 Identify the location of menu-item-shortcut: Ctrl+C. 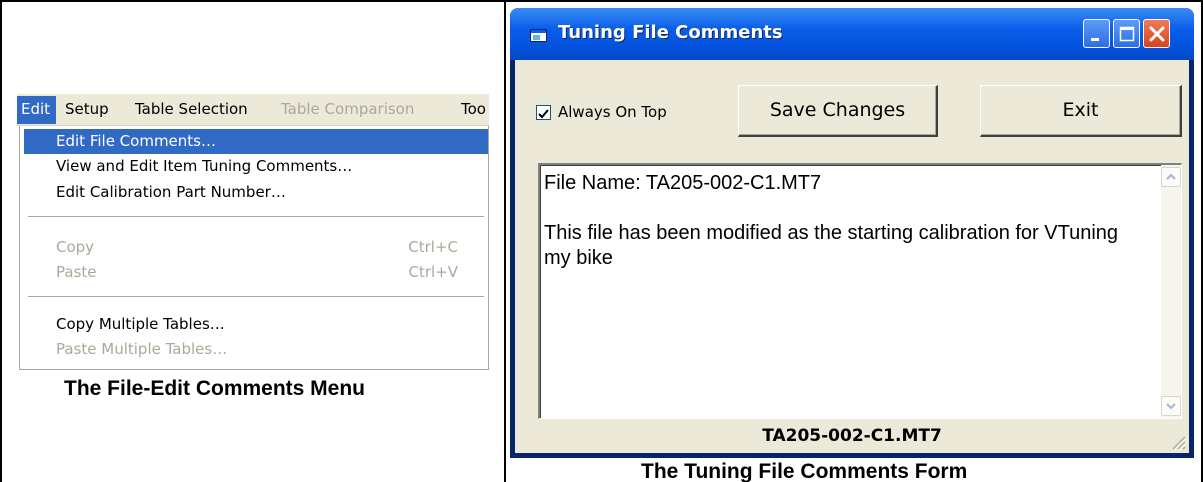
(433, 247).